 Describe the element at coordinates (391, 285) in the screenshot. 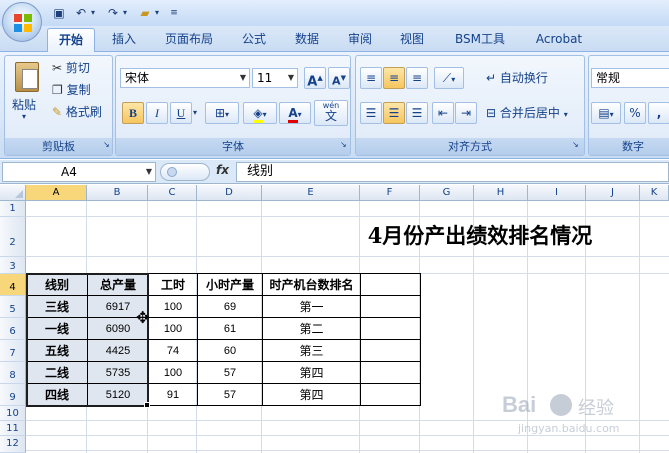

I see `cell-f4` at that location.